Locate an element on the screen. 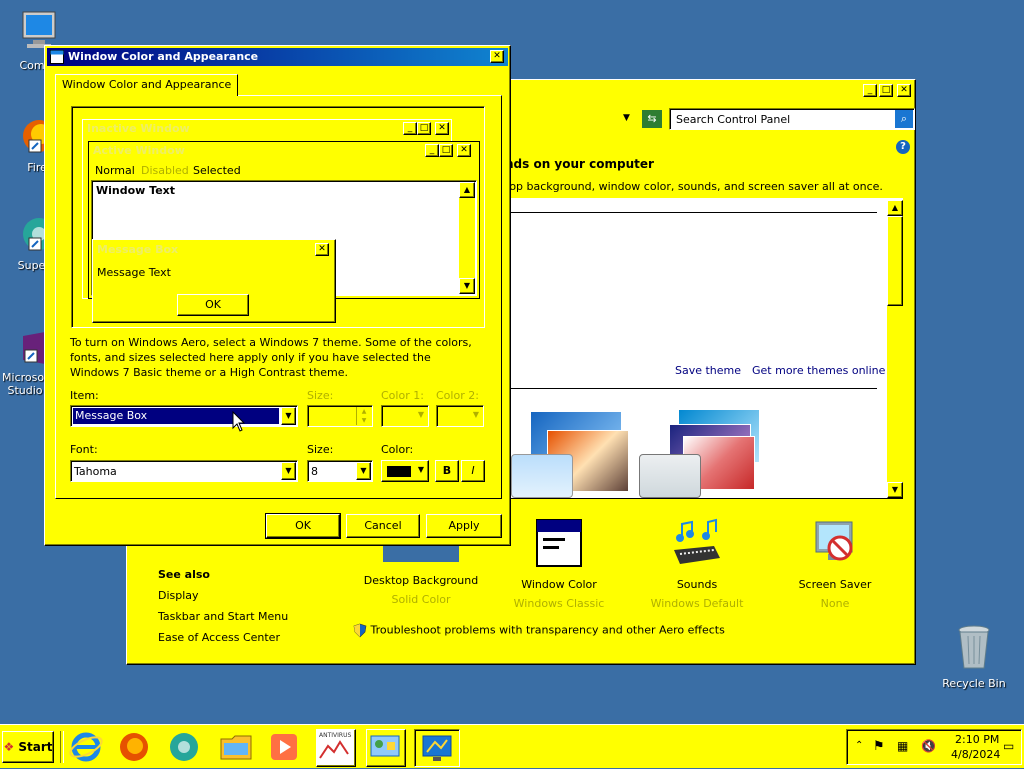  folder-icon is located at coordinates (236, 747).